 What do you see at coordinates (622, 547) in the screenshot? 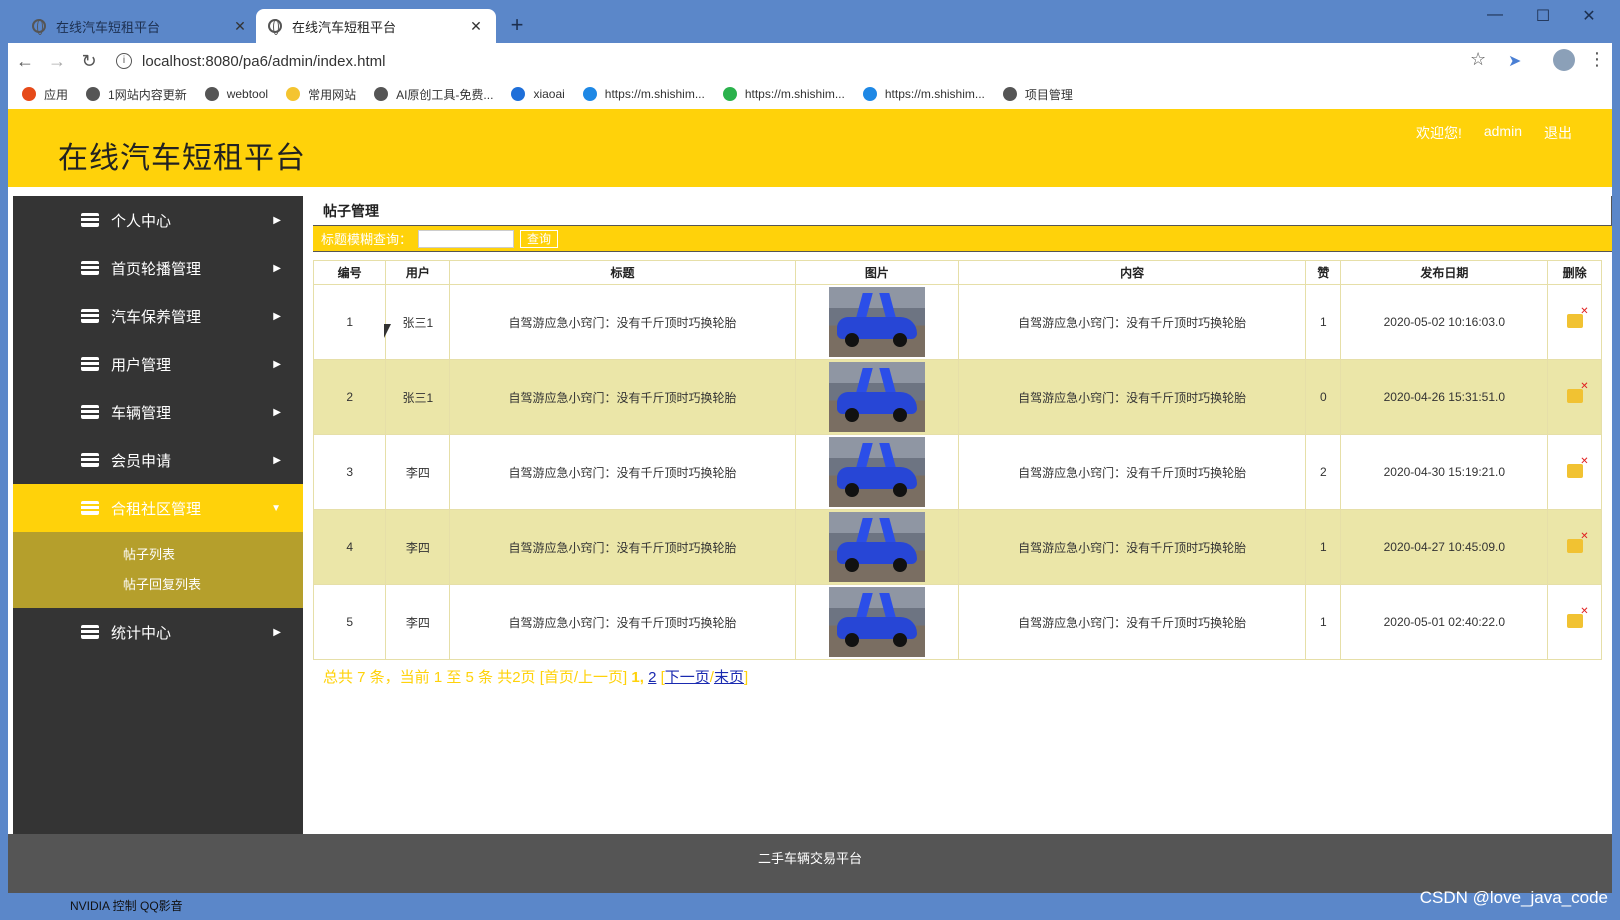
I see `cell-title: 自驾游应急小窍门：没有千斤顶时巧换轮胎` at bounding box center [622, 547].